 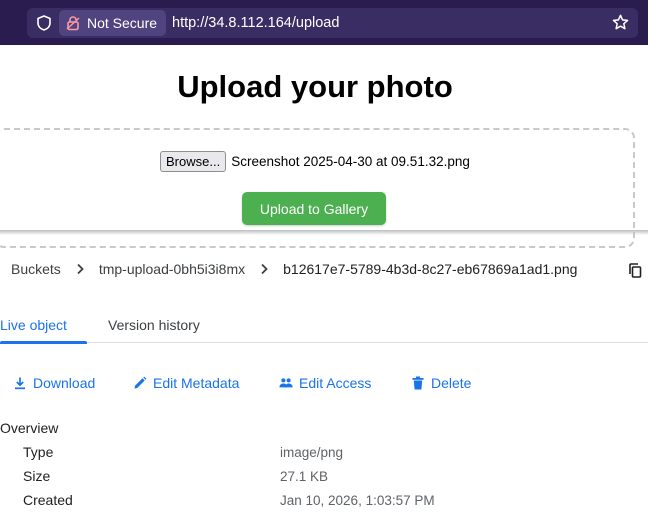 What do you see at coordinates (29, 428) in the screenshot?
I see `overview-heading: Overview` at bounding box center [29, 428].